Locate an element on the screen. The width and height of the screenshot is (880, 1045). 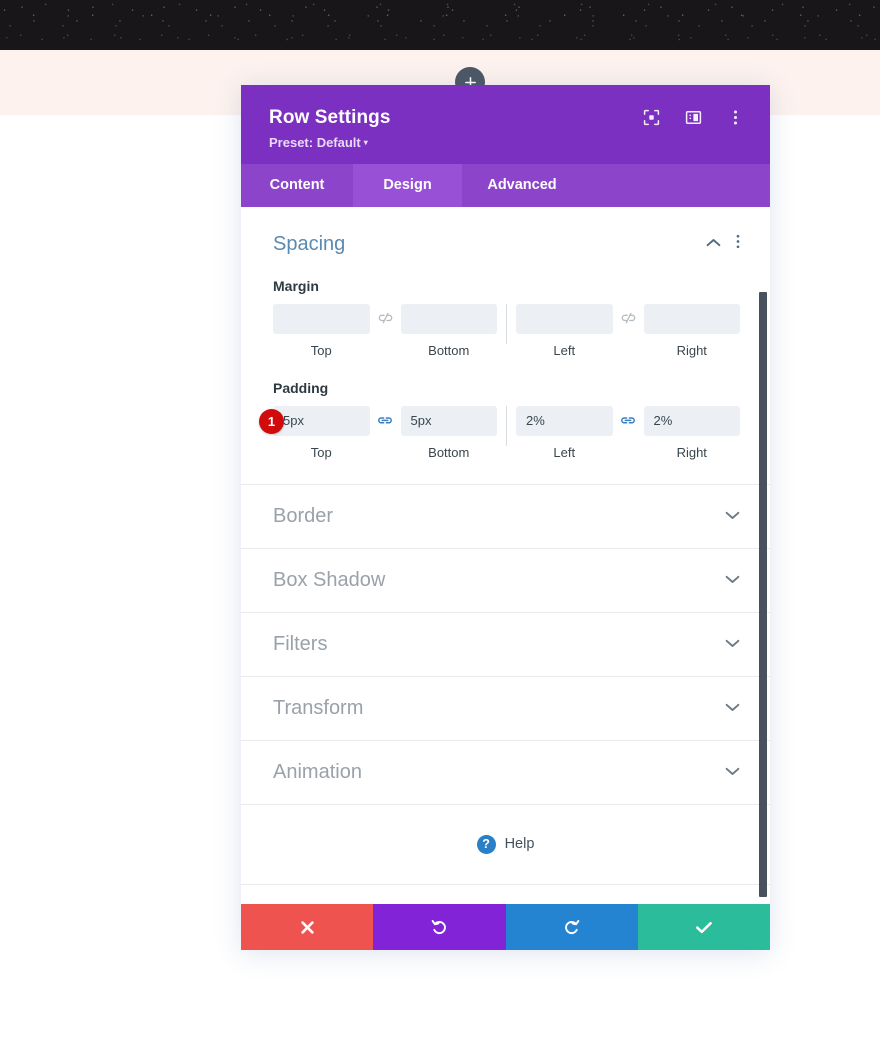
cancel-button is located at coordinates (307, 927).